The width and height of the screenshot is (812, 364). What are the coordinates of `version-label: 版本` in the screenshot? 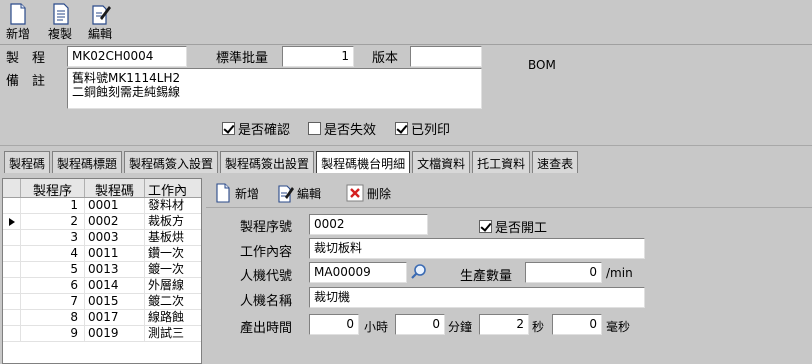 It's located at (385, 58).